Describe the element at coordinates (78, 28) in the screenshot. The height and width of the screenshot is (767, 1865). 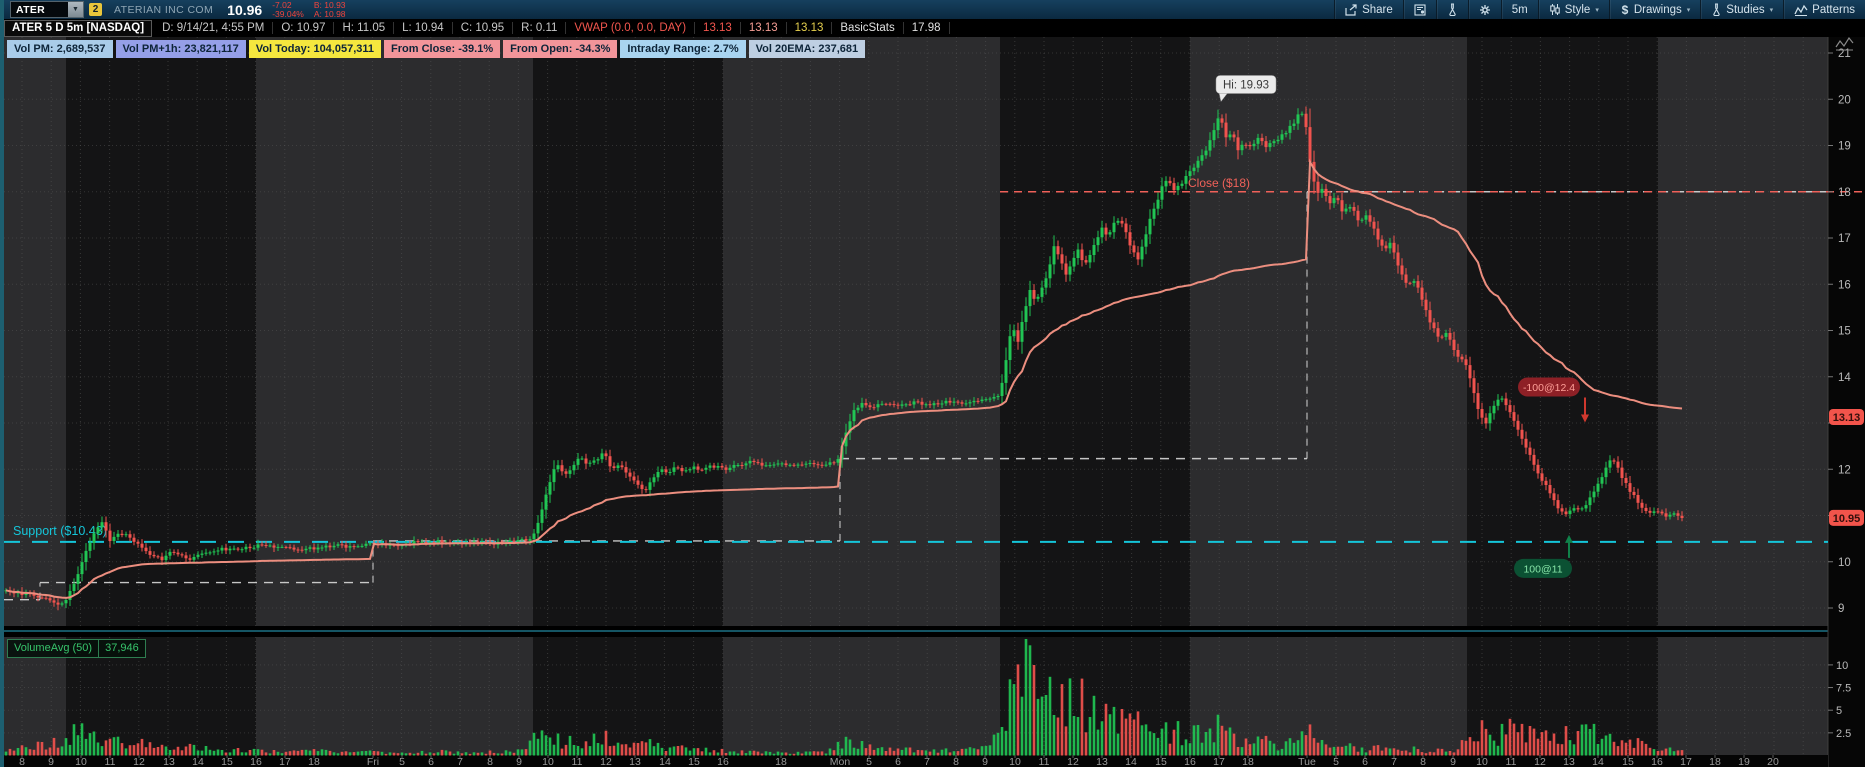
I see `chart-title: ATER 5 D 5m [NASDAQ]` at that location.